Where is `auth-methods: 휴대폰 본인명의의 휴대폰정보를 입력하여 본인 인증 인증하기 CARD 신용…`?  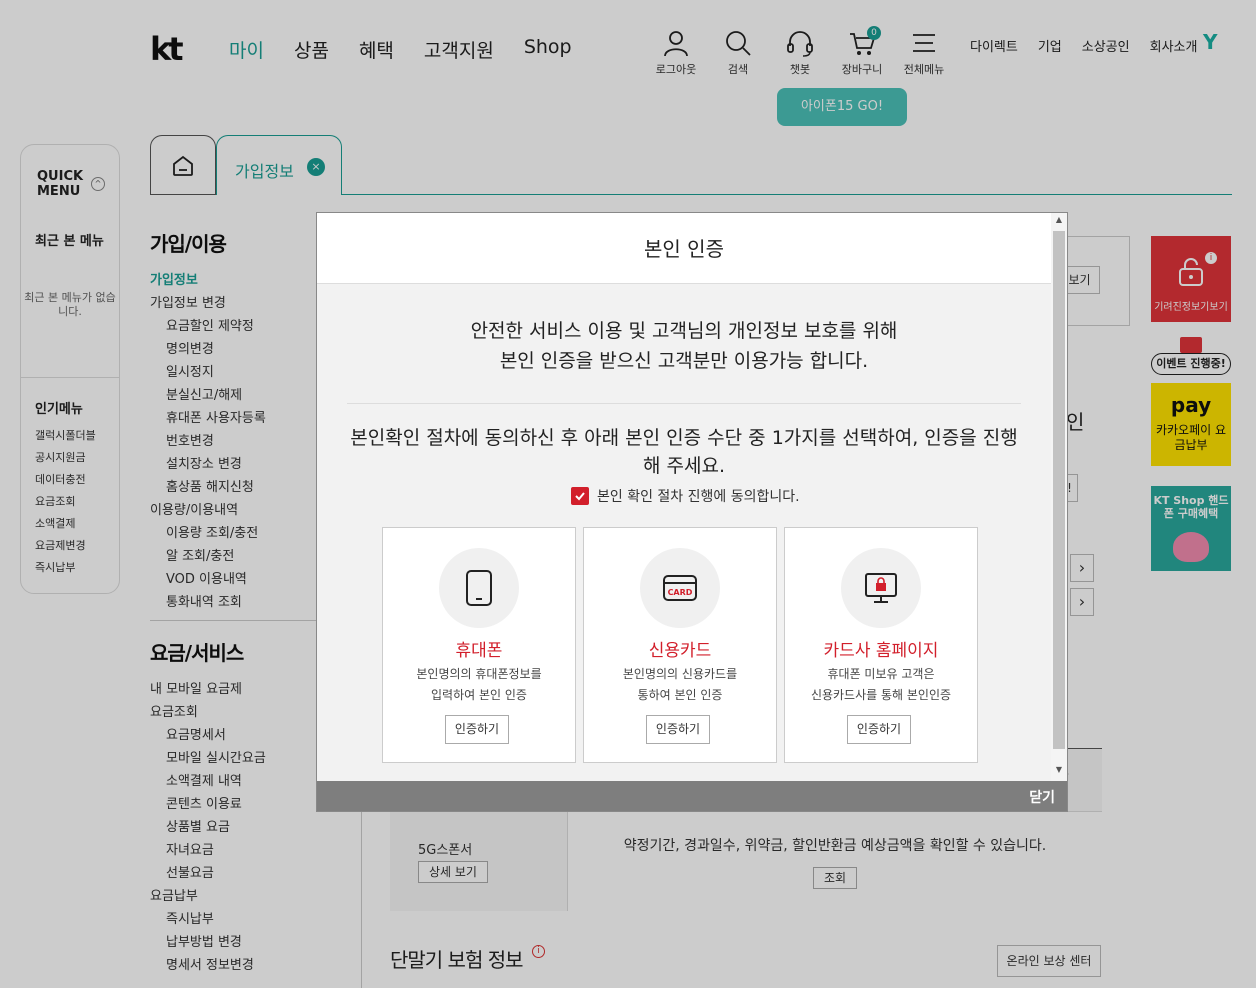
auth-methods: 휴대폰 본인명의의 휴대폰정보를 입력하여 본인 인증 인증하기 CARD 신용… is located at coordinates (680, 645).